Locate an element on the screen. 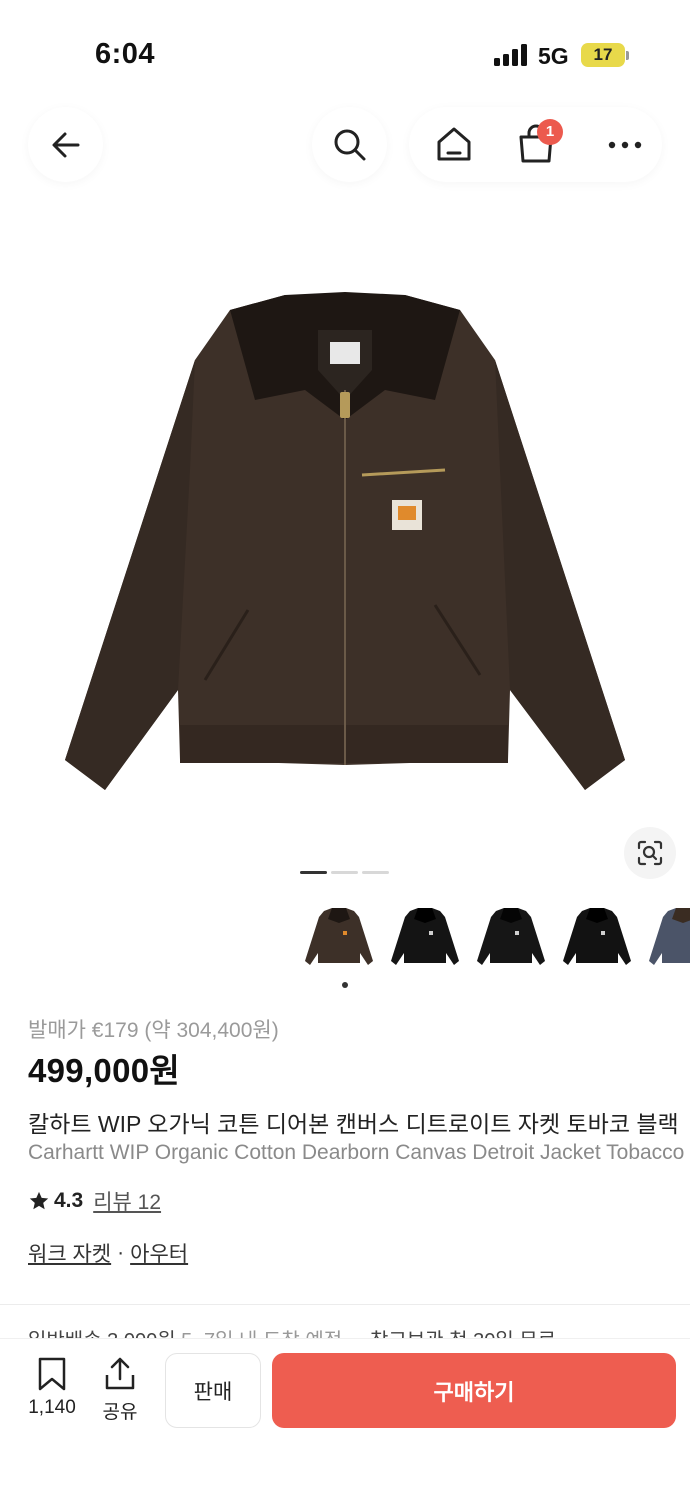  home-icon is located at coordinates (454, 144).